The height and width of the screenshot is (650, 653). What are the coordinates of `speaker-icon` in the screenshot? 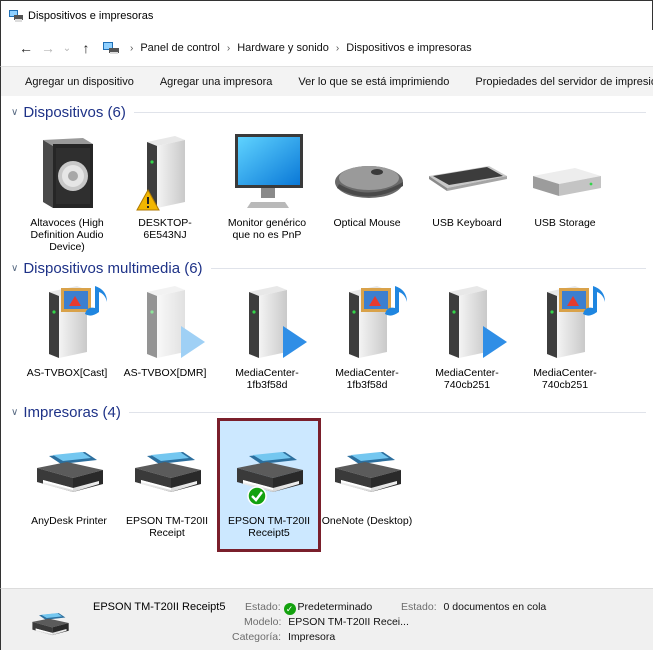 It's located at (68, 173).